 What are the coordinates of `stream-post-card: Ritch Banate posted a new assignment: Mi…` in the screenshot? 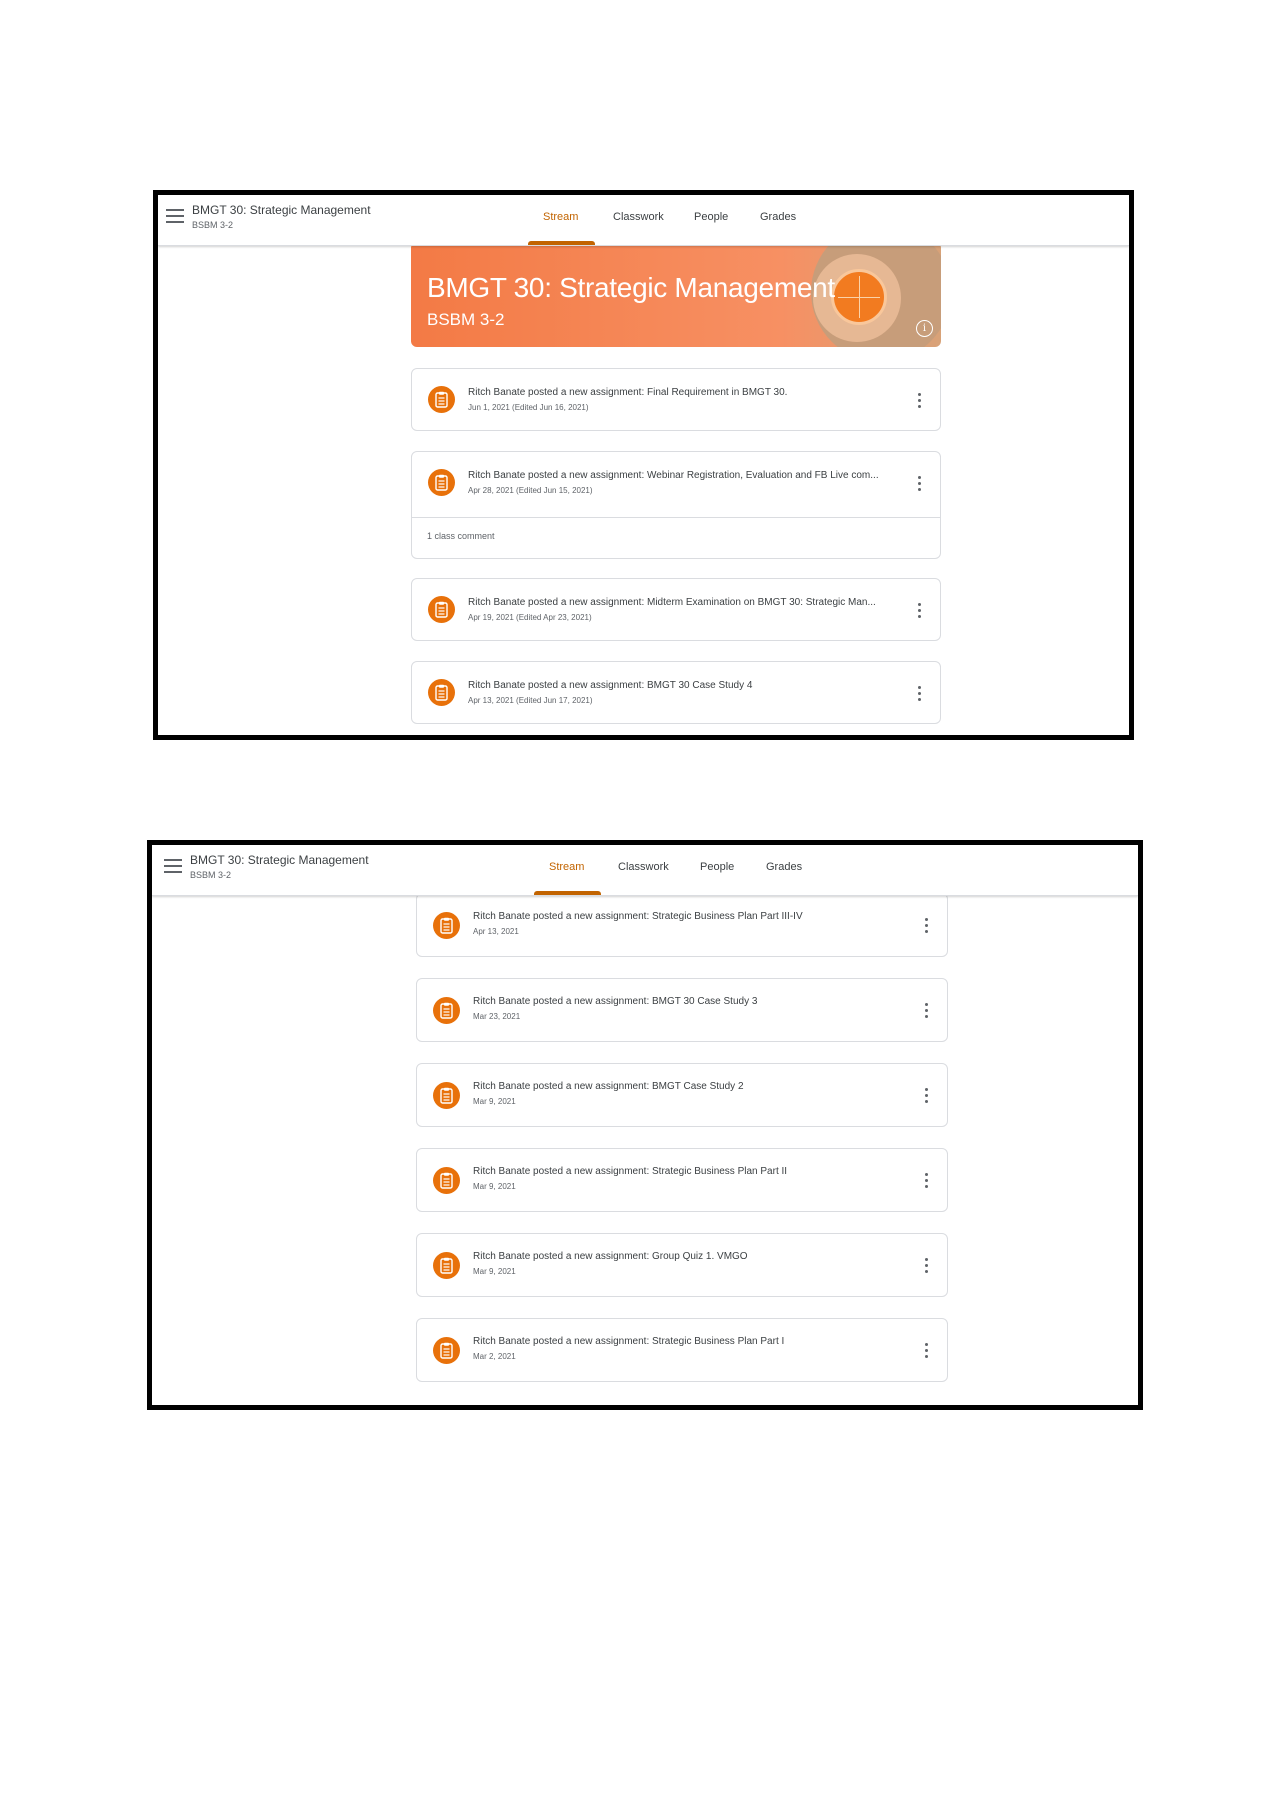 It's located at (676, 609).